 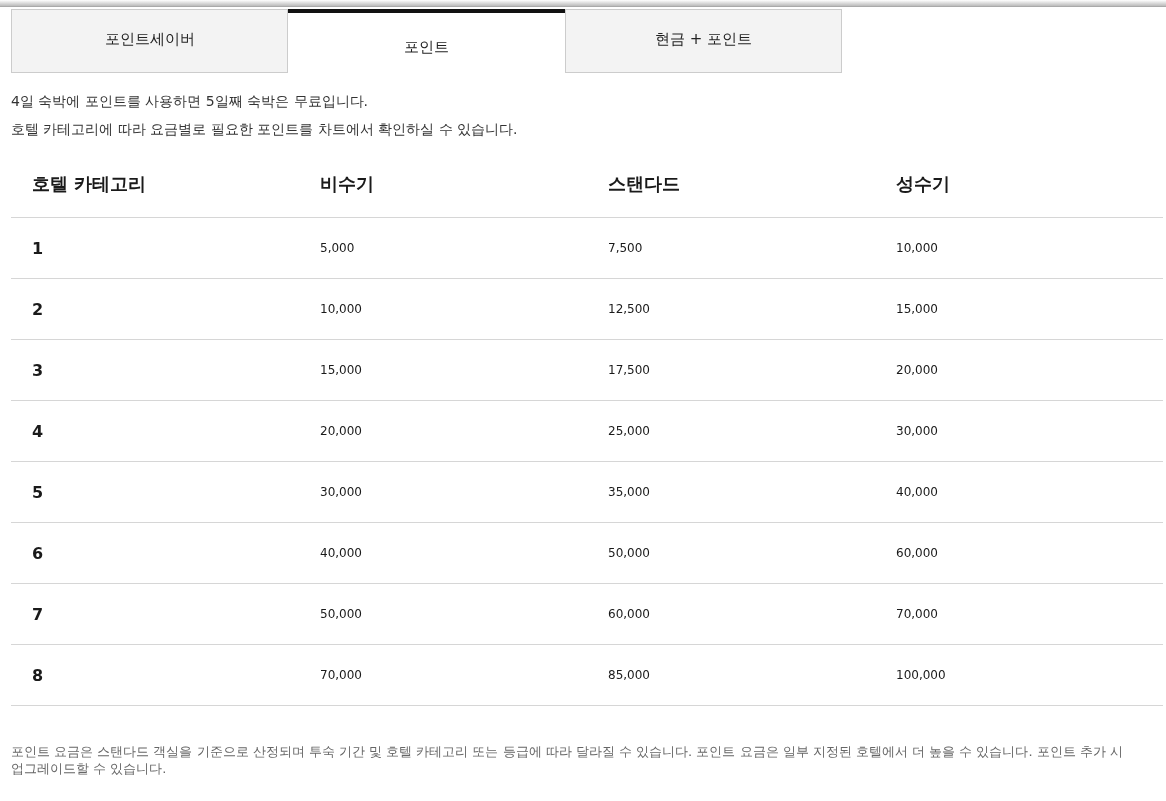 I want to click on table-cell-text: 3, so click(x=38, y=370).